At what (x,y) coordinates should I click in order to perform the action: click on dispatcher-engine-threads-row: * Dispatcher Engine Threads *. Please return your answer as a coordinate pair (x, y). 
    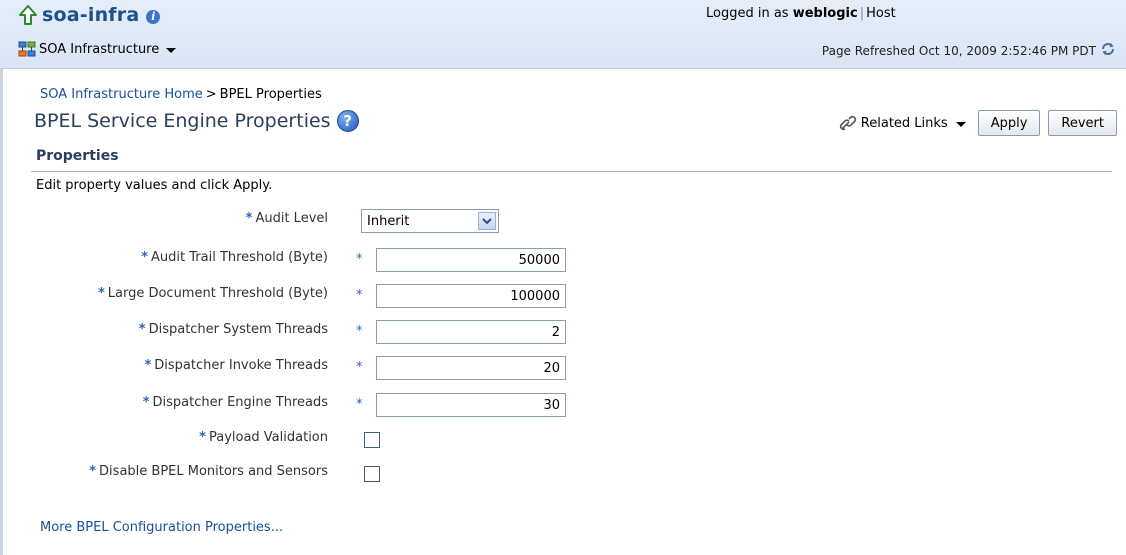
    Looking at the image, I should click on (350, 406).